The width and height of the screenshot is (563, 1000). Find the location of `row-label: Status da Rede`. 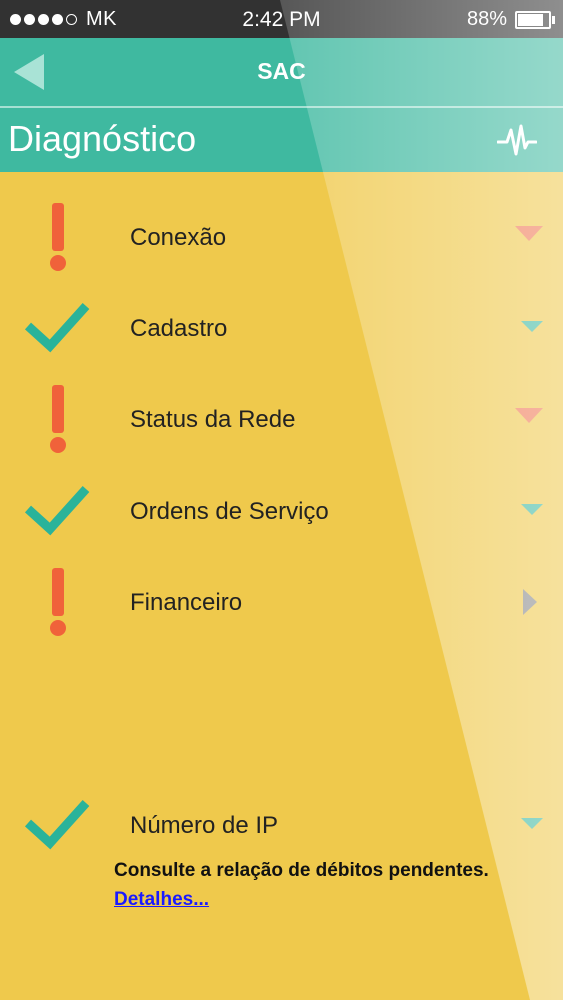

row-label: Status da Rede is located at coordinates (213, 419).